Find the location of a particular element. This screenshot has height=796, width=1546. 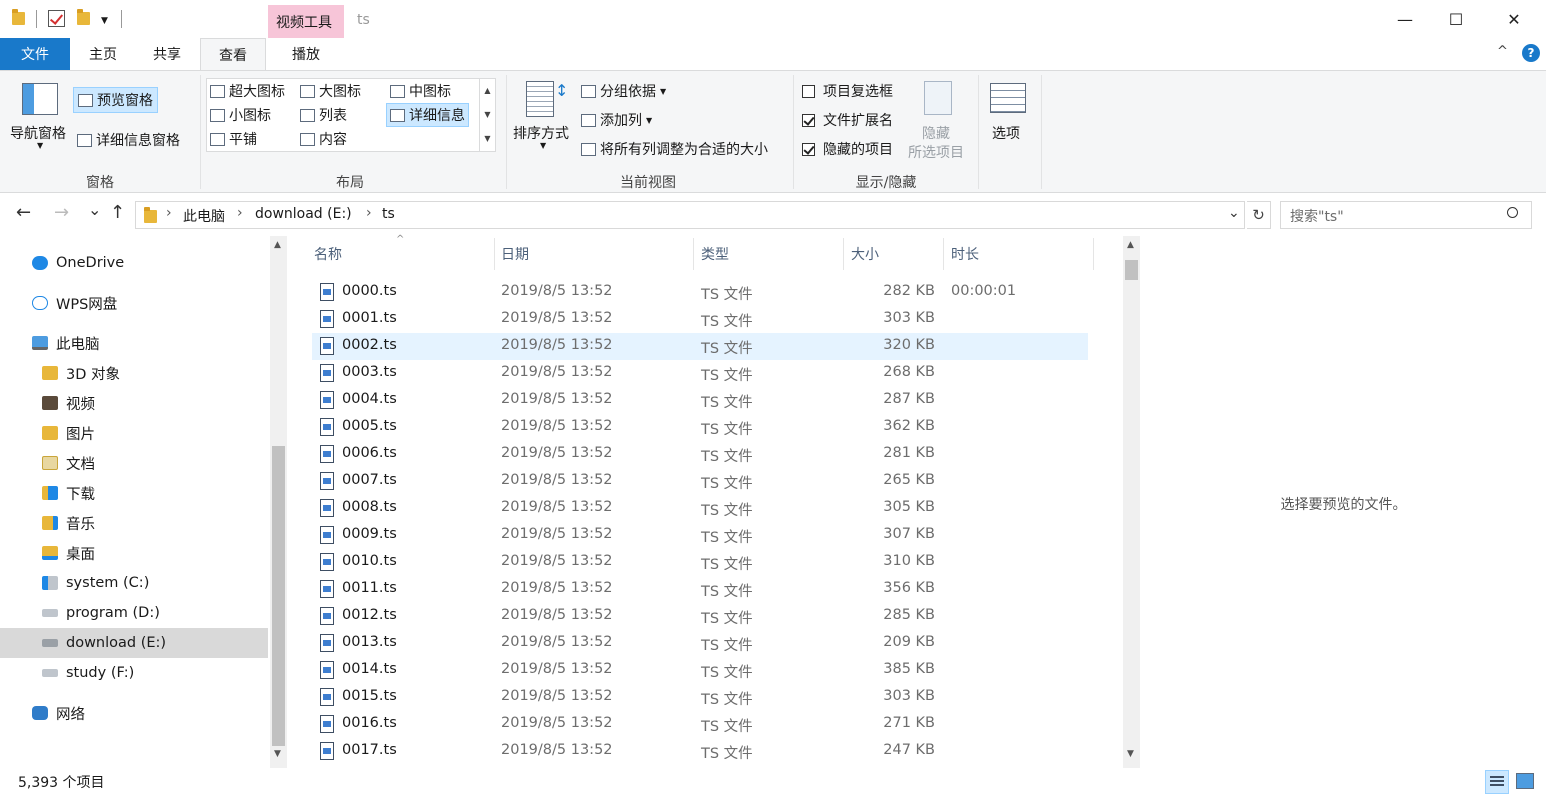

sidebar-item-download-e: download (E:) is located at coordinates (134, 643).